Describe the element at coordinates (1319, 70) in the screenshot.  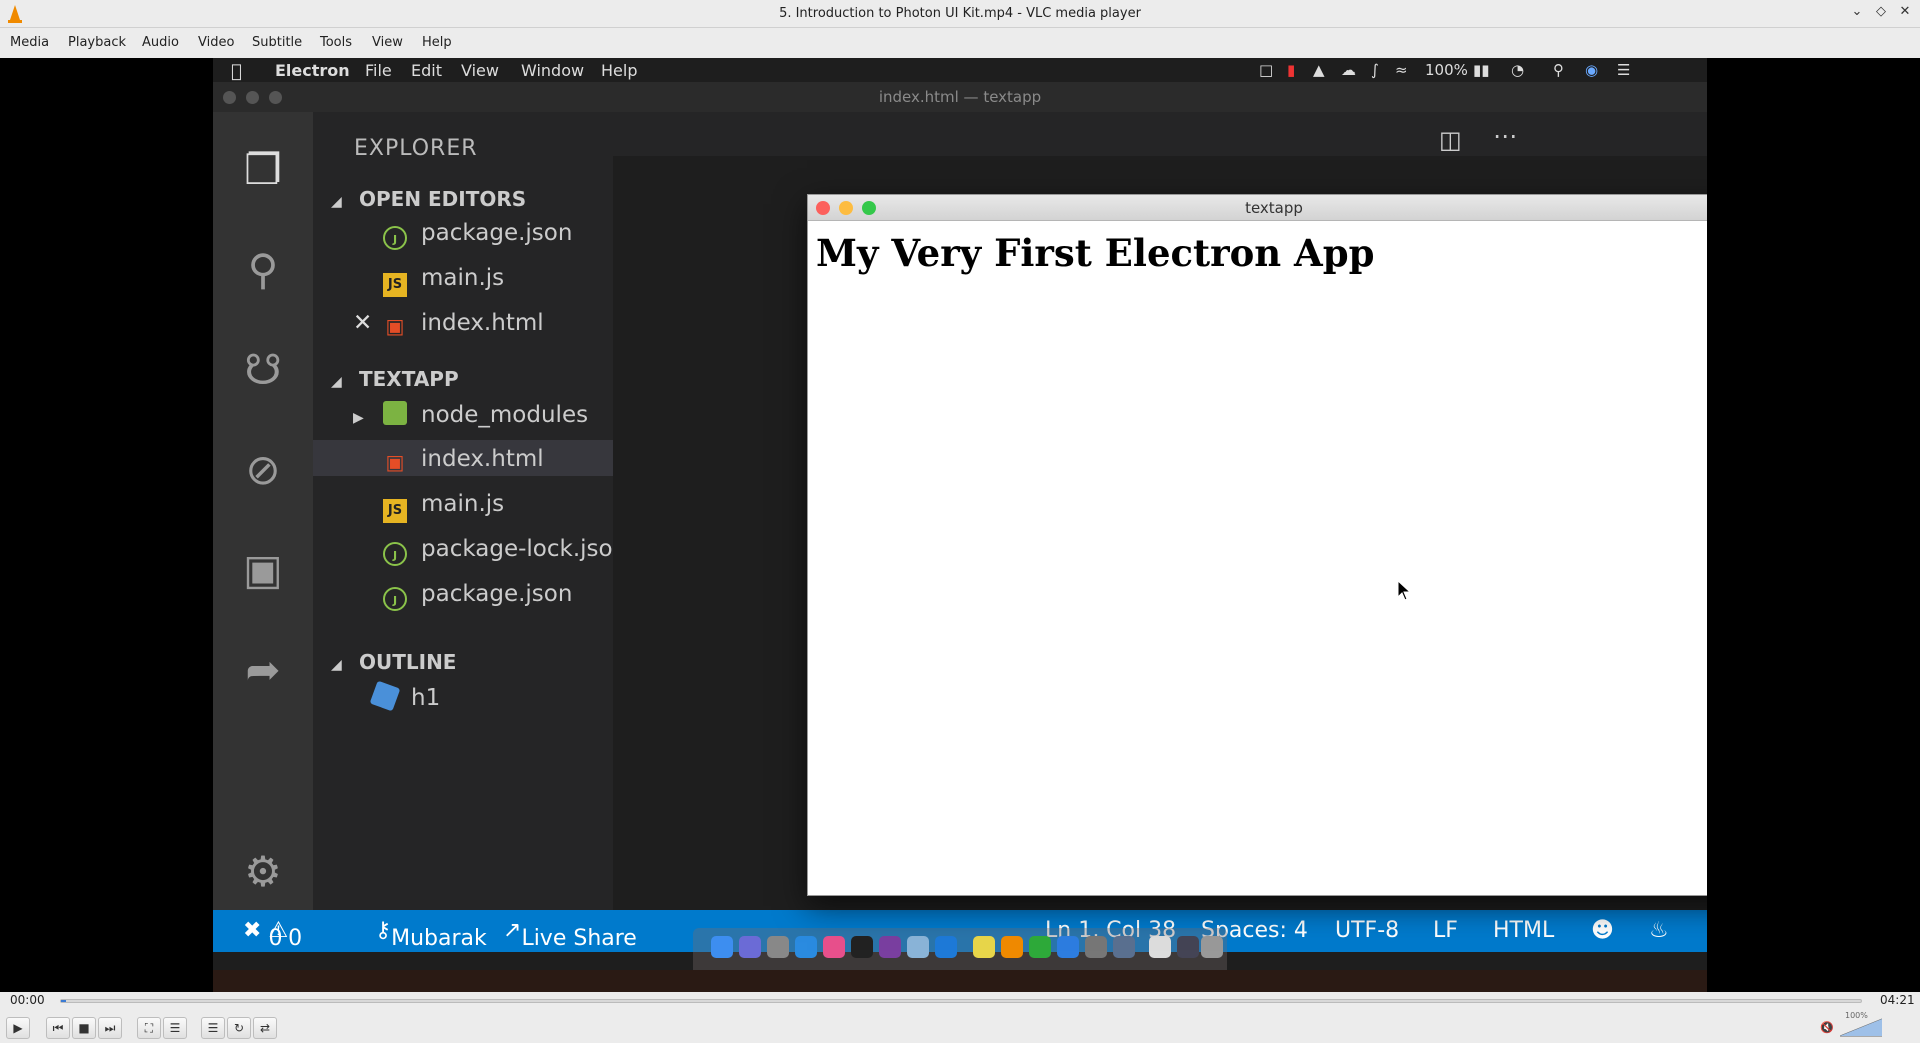
I see `vlc-tray-icon: ▲` at that location.